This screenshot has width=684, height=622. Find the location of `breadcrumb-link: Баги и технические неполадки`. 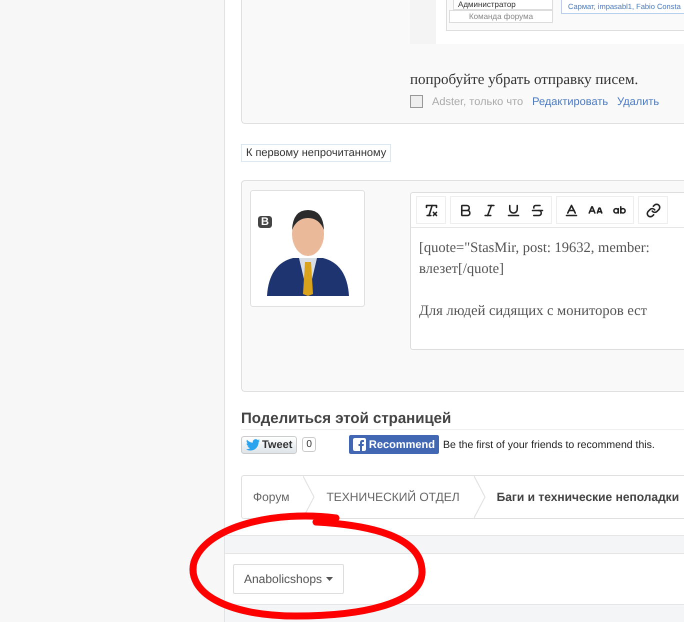

breadcrumb-link: Баги и технические неполадки is located at coordinates (585, 497).